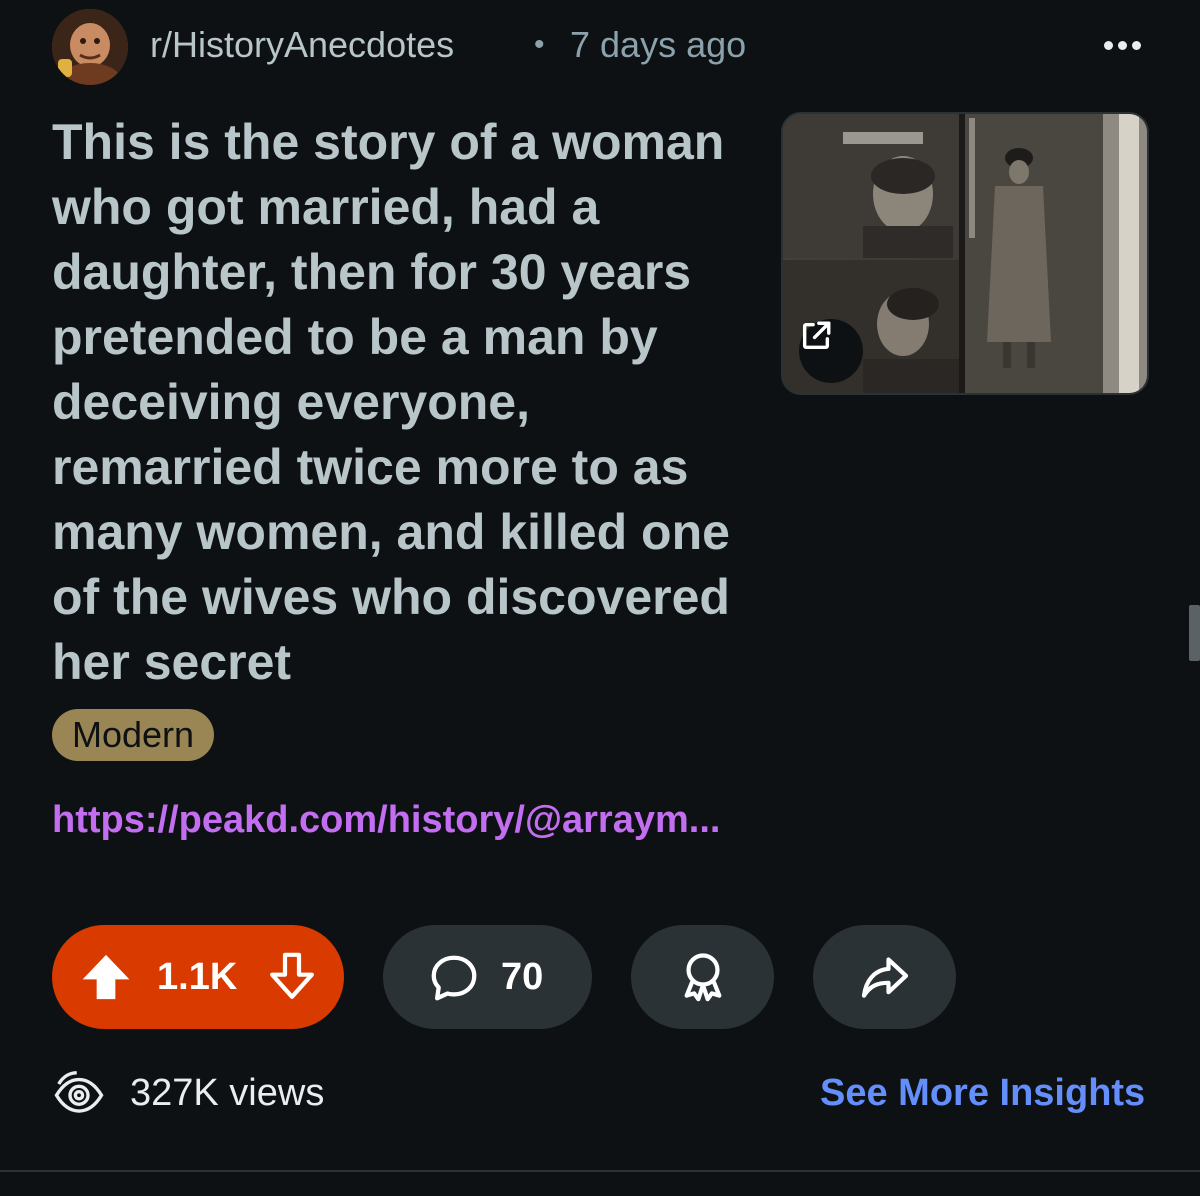 The height and width of the screenshot is (1196, 1200). I want to click on divider, so click(600, 1171).